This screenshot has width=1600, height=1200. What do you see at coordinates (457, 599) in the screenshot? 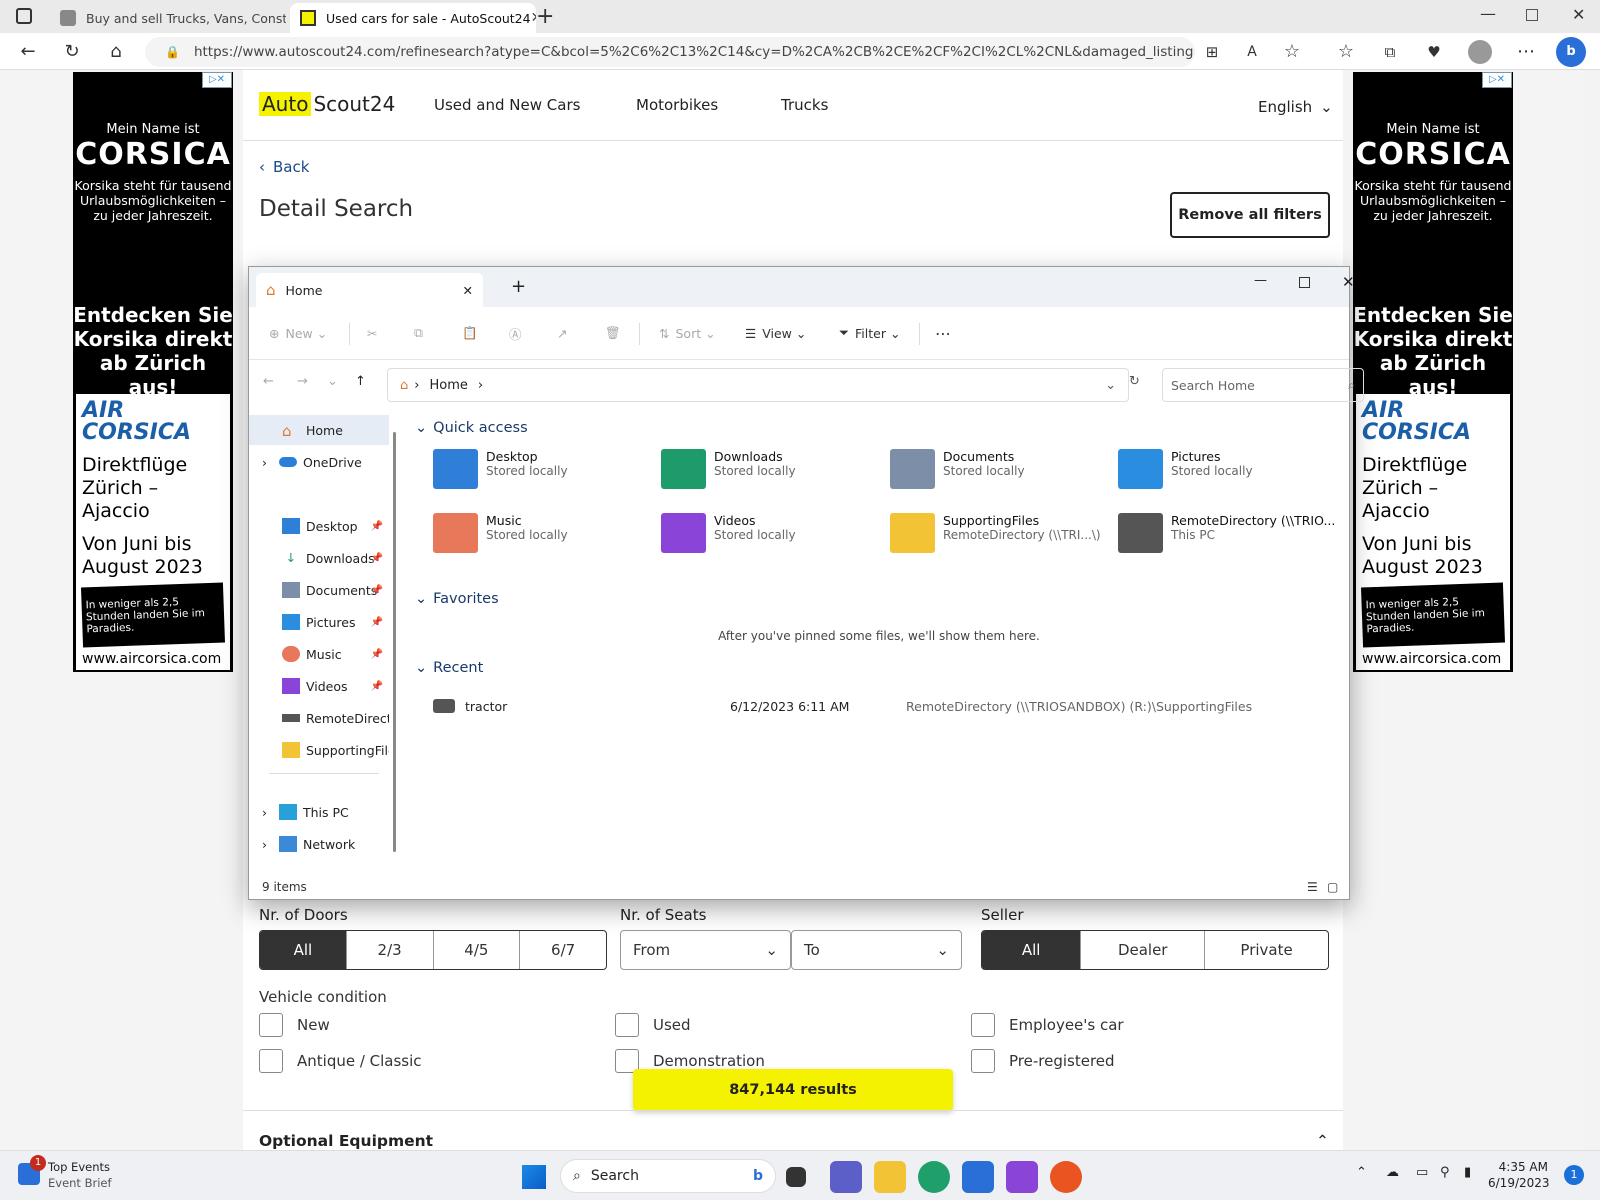
I see `favorites-header: ⌄ Favorites` at bounding box center [457, 599].